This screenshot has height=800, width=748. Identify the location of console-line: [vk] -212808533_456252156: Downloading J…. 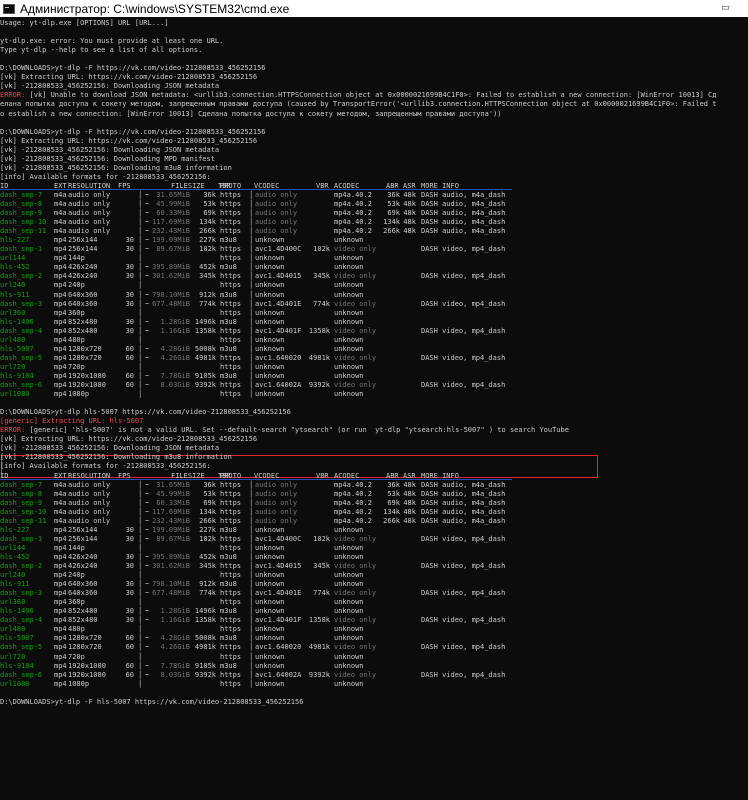
(109, 86).